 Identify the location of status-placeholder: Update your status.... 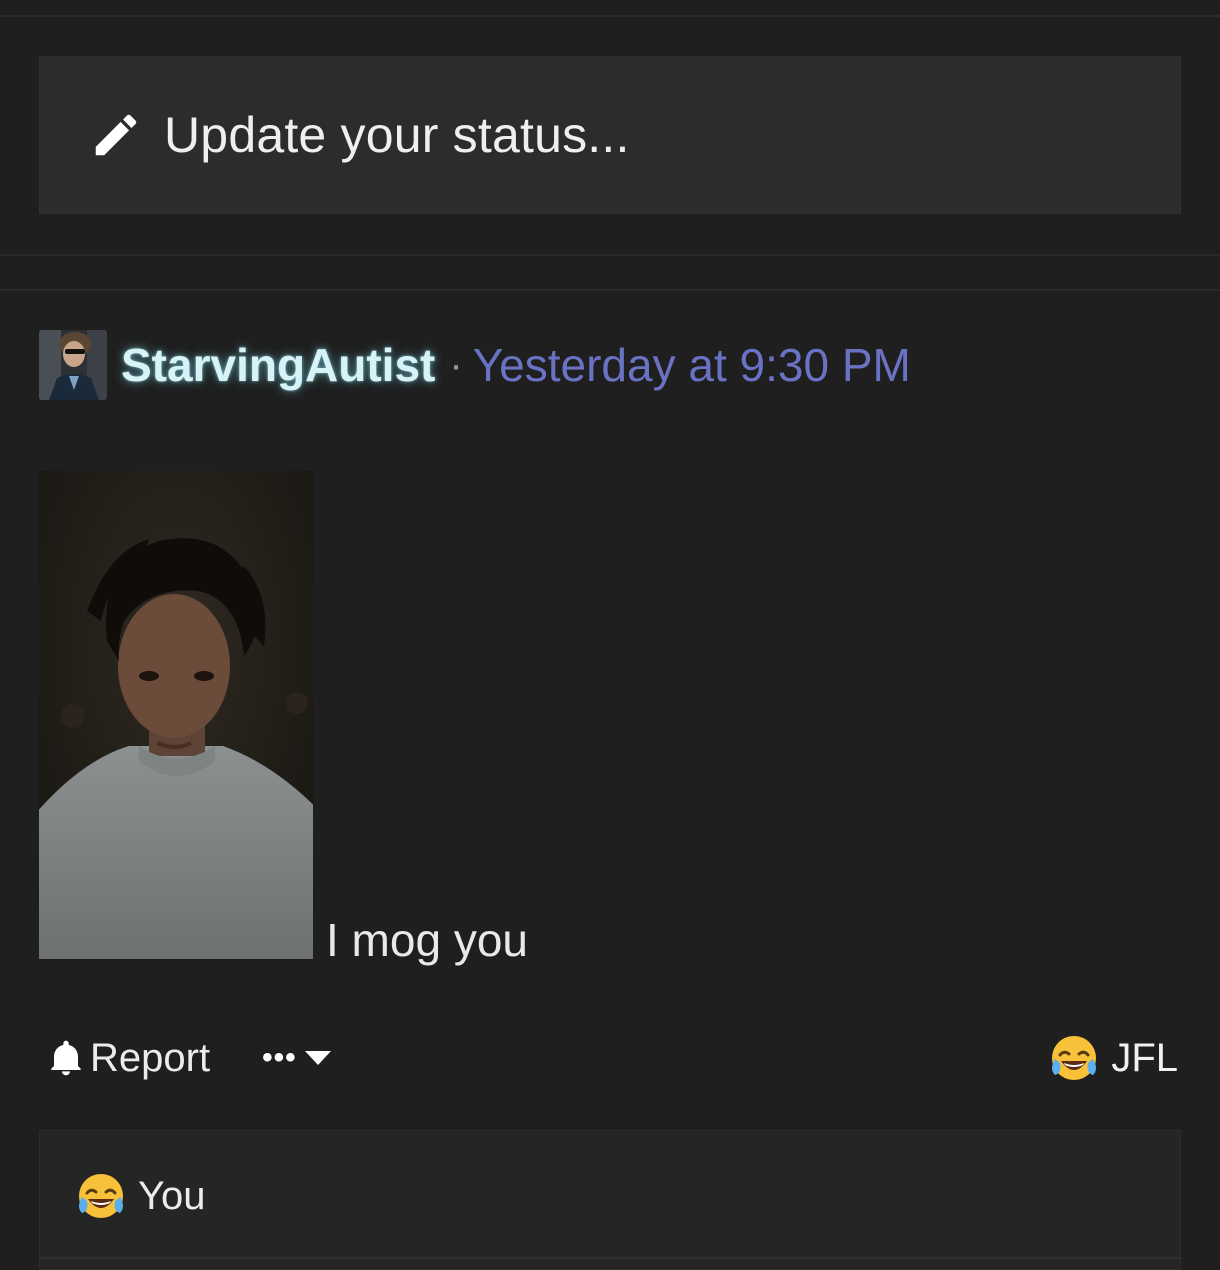
(397, 135).